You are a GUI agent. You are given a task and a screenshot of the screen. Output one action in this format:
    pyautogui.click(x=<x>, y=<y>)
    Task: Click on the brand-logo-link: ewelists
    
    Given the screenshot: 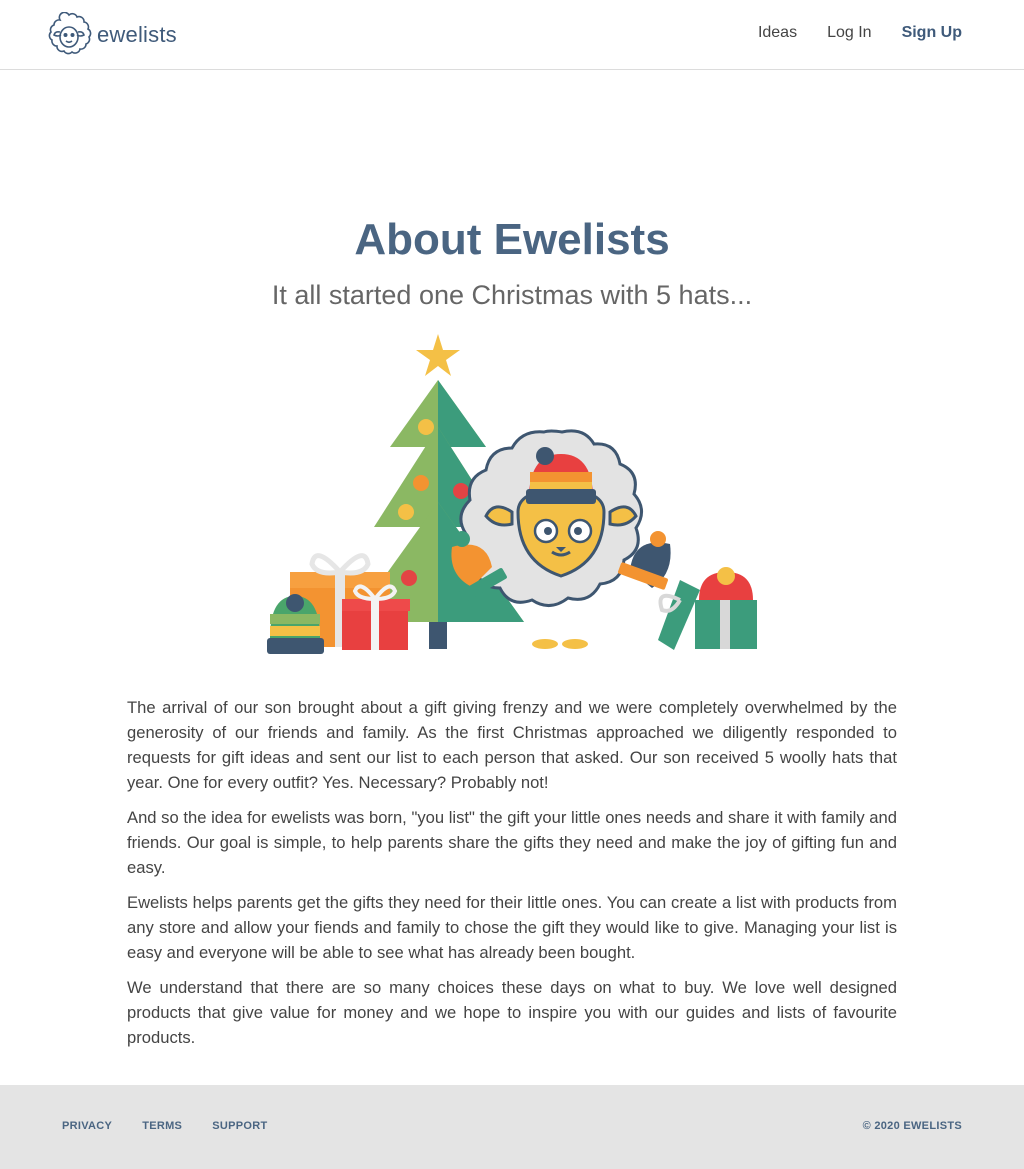 What is the action you would take?
    pyautogui.click(x=111, y=35)
    